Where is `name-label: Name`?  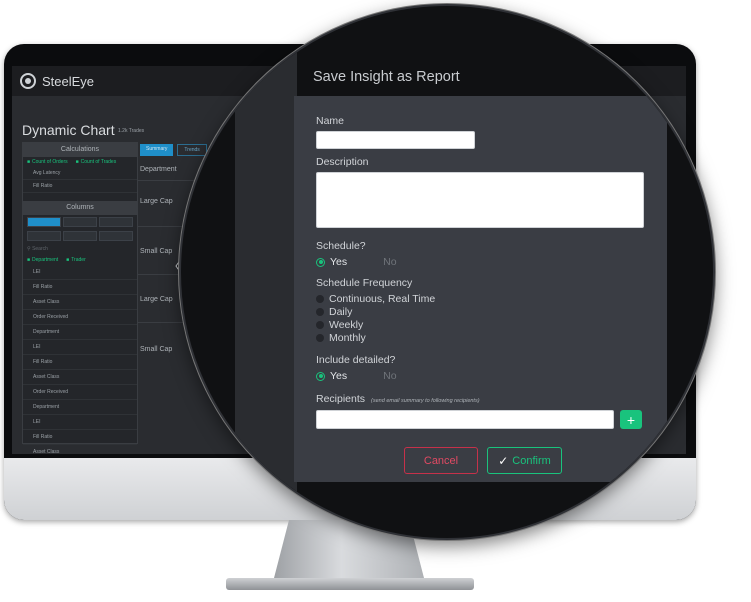
name-label: Name is located at coordinates (330, 121).